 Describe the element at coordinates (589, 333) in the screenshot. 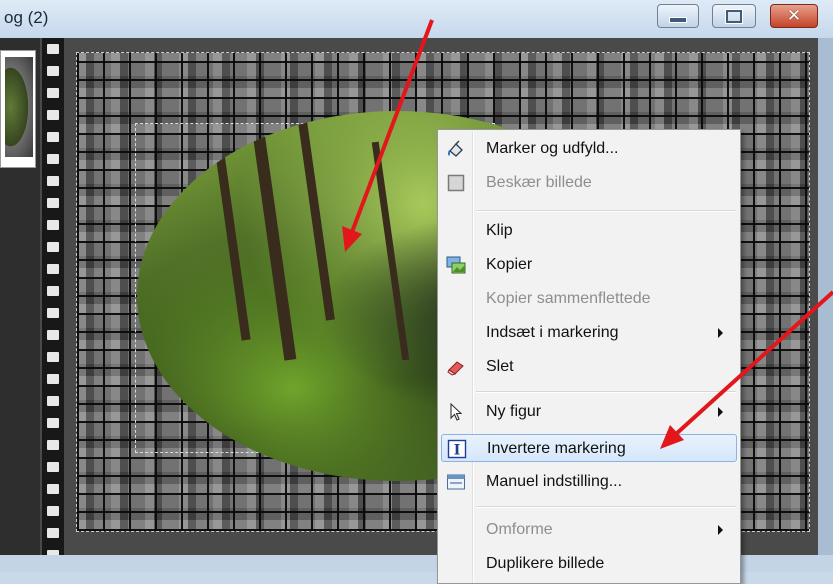

I see `menu-item-indsaet-i-markering: Indsæt i markering` at that location.